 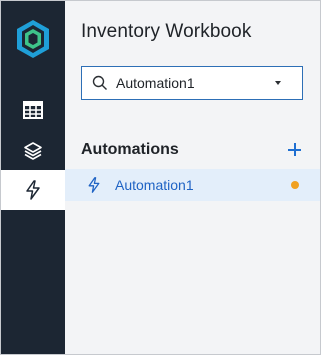 I want to click on section-title: Automations, so click(x=130, y=149).